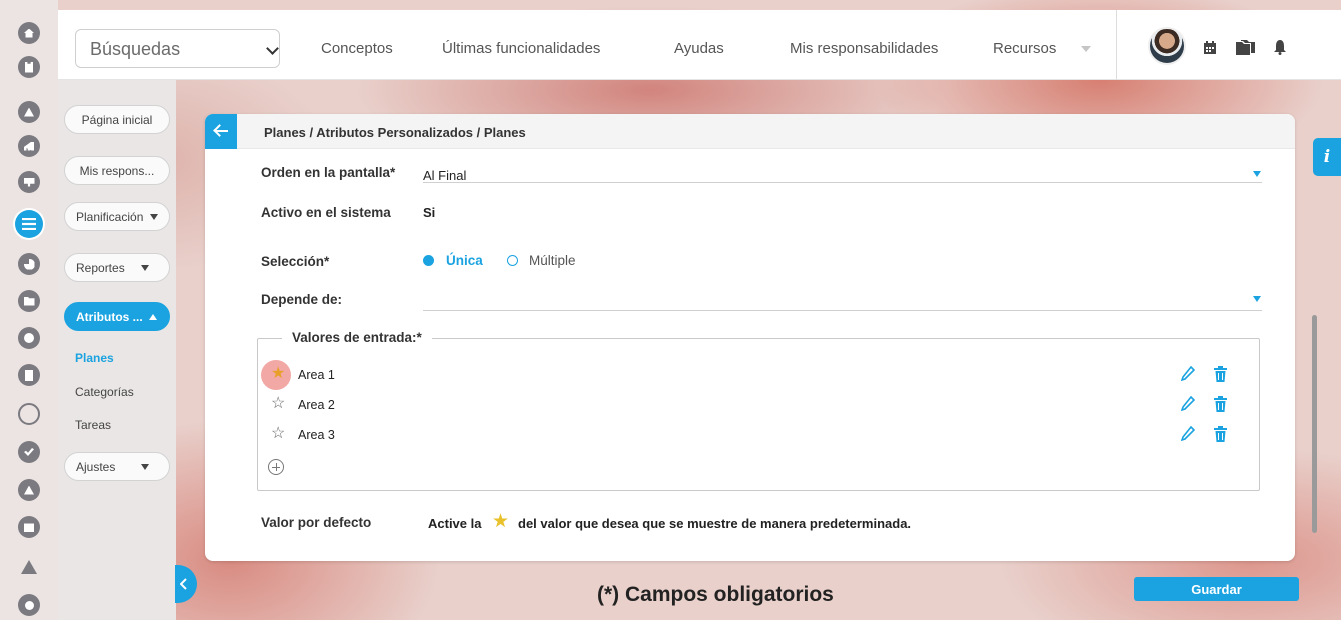 Image resolution: width=1341 pixels, height=620 pixels. What do you see at coordinates (29, 264) in the screenshot?
I see `pie-icon` at bounding box center [29, 264].